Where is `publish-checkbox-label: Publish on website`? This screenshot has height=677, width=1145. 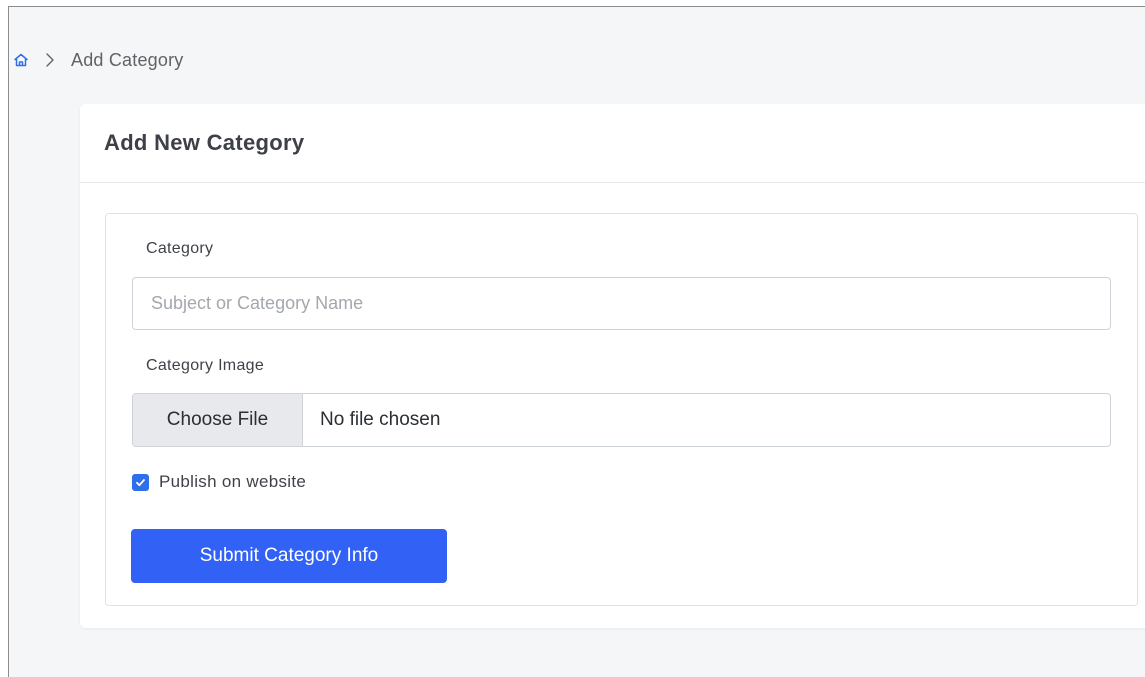 publish-checkbox-label: Publish on website is located at coordinates (233, 481).